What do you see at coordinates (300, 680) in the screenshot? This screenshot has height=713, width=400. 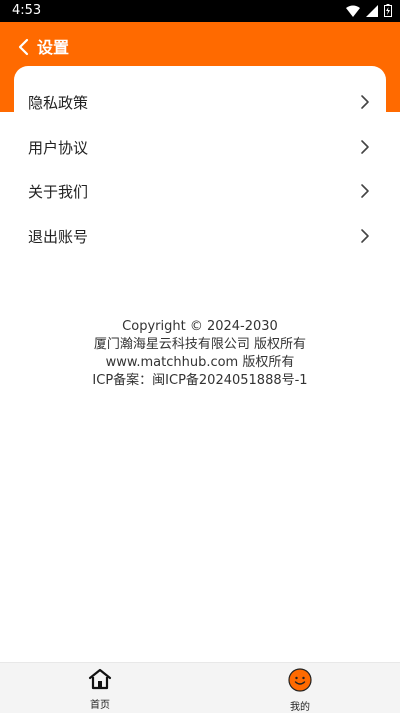 I see `profile-face-icon` at bounding box center [300, 680].